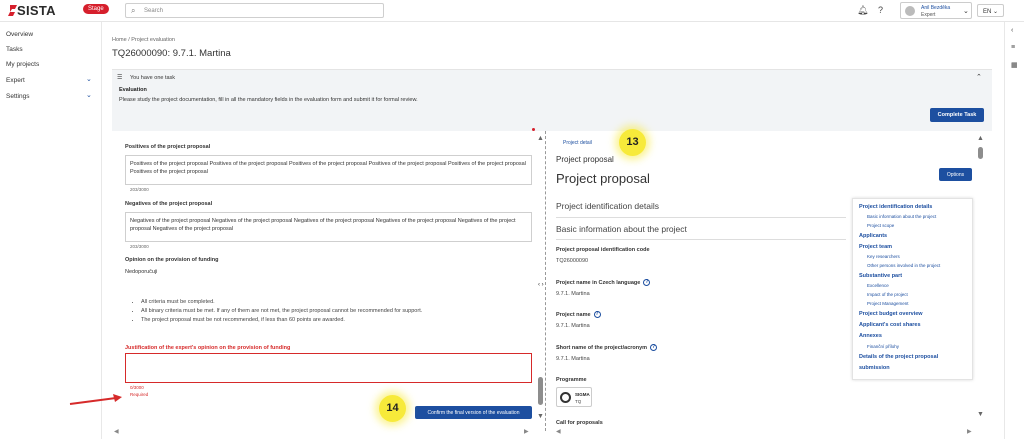  Describe the element at coordinates (545, 281) in the screenshot. I see `split-divider` at that location.